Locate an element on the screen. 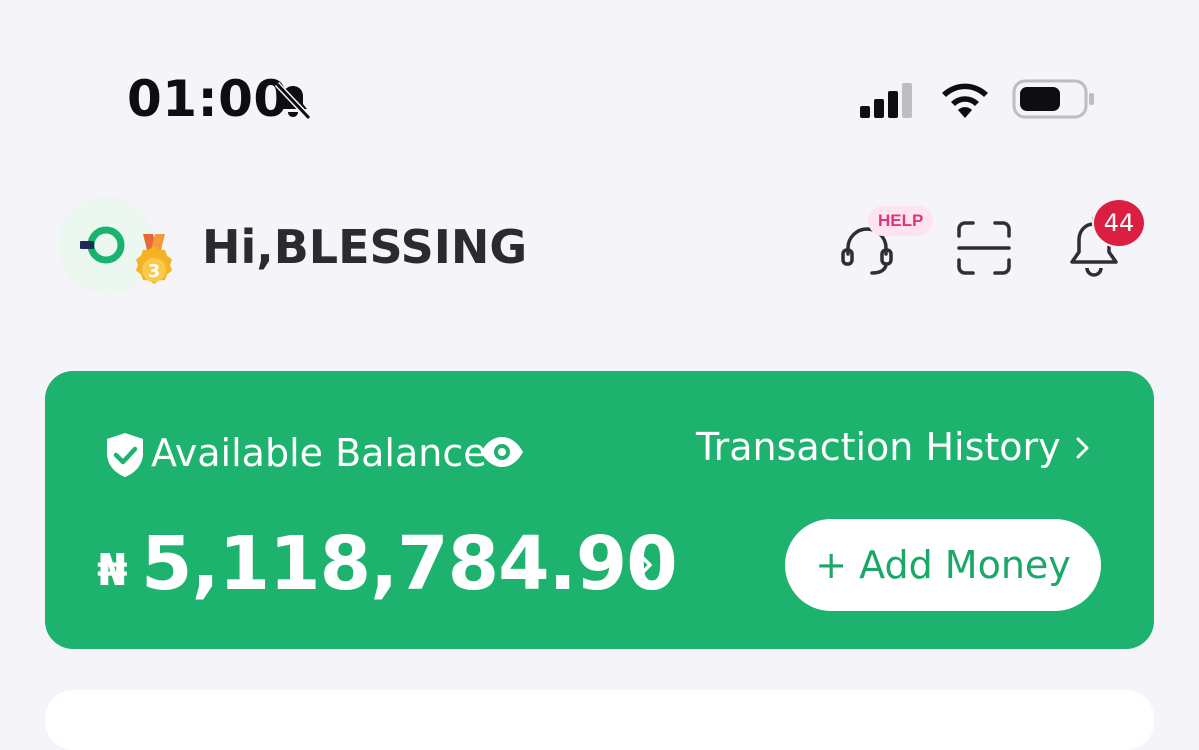  battery-icon is located at coordinates (1053, 99).